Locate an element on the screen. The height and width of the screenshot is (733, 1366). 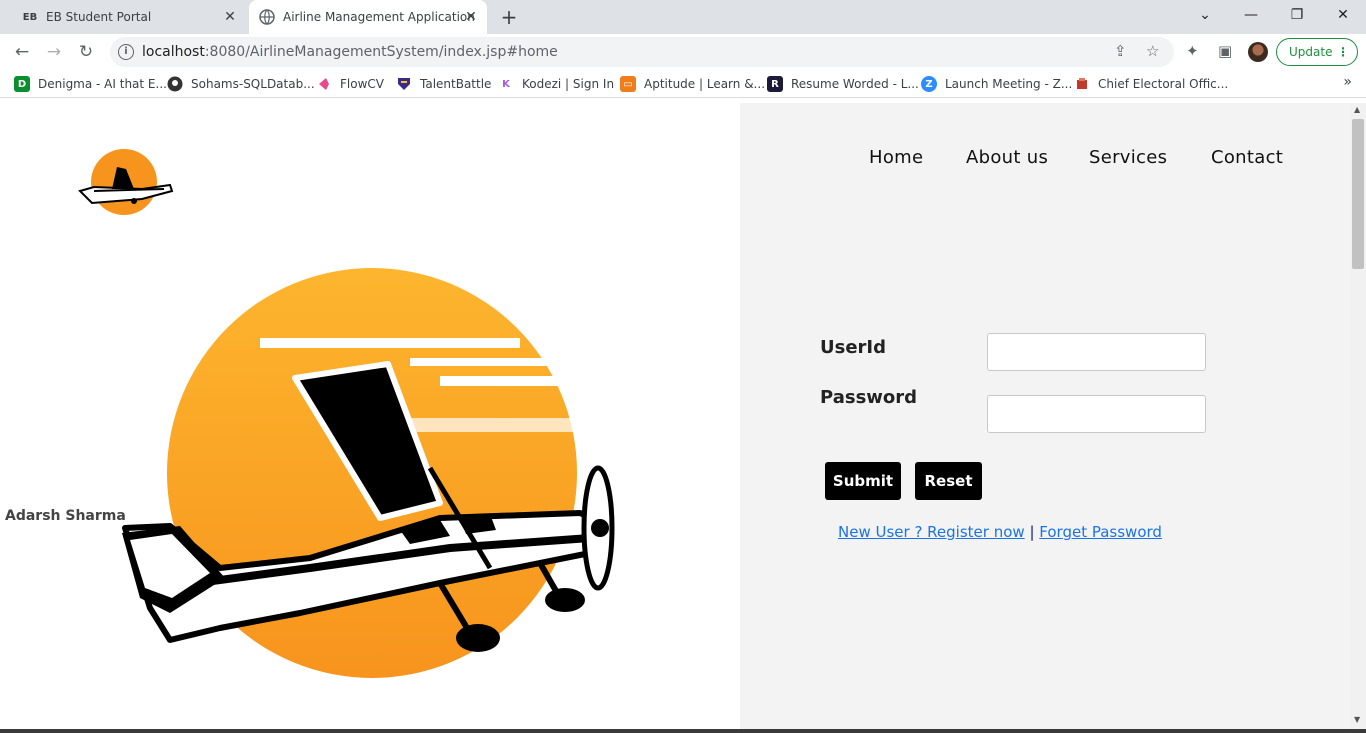
nav-home: Home is located at coordinates (896, 157).